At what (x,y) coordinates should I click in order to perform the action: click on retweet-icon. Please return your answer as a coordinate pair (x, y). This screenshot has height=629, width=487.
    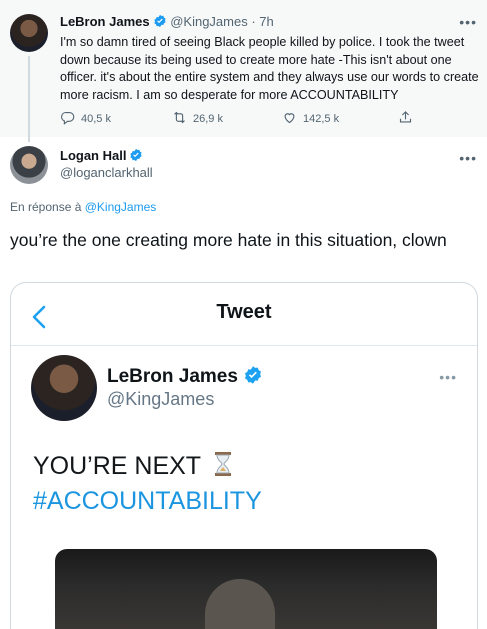
    Looking at the image, I should click on (179, 119).